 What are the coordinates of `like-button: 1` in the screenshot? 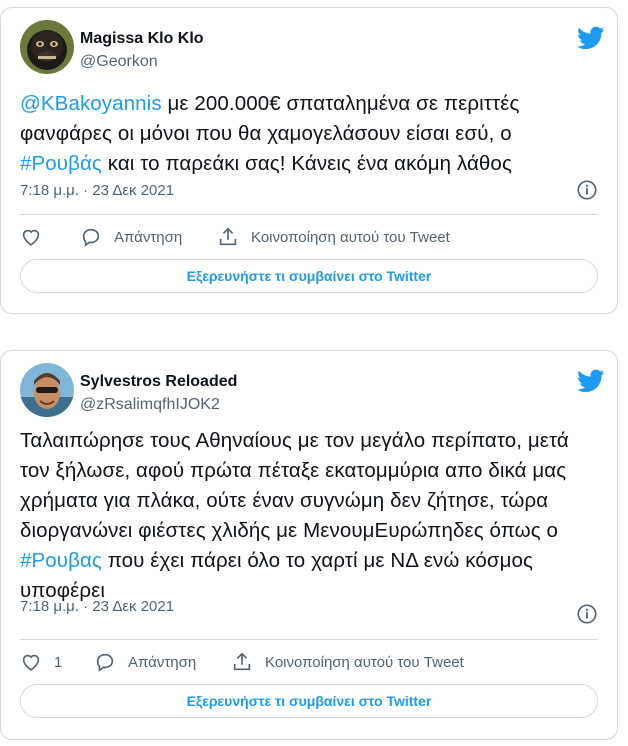 It's located at (41, 662).